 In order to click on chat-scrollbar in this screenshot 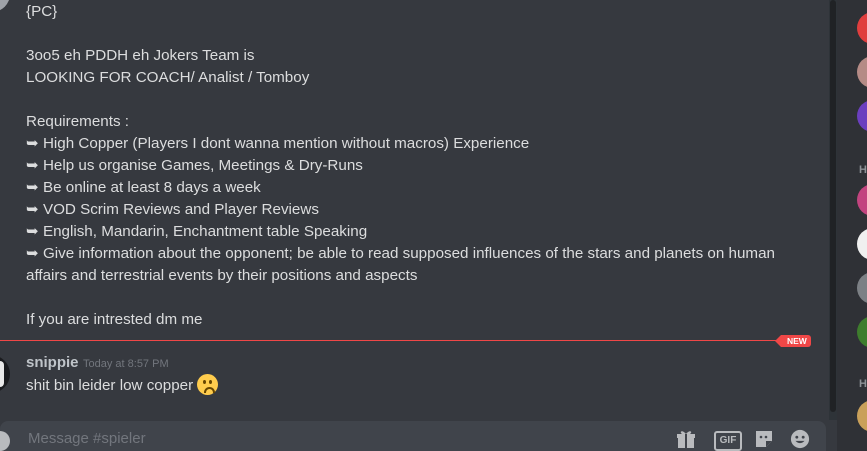, I will do `click(833, 210)`.